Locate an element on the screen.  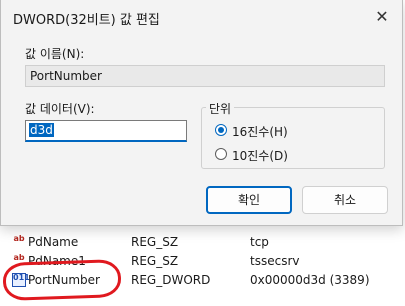
close-icon: ✕ is located at coordinates (382, 17).